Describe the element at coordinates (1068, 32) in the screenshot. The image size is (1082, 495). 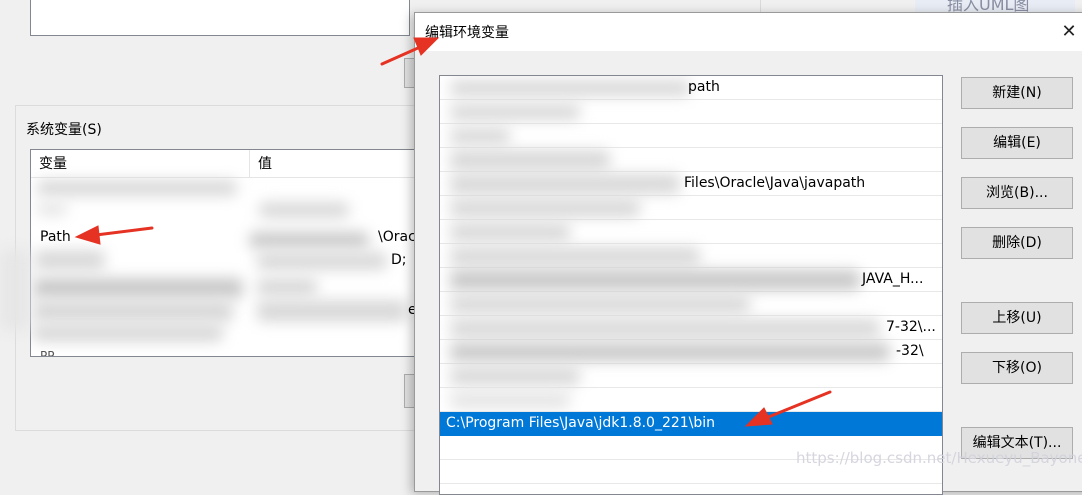
I see `close-icon: ✕` at that location.